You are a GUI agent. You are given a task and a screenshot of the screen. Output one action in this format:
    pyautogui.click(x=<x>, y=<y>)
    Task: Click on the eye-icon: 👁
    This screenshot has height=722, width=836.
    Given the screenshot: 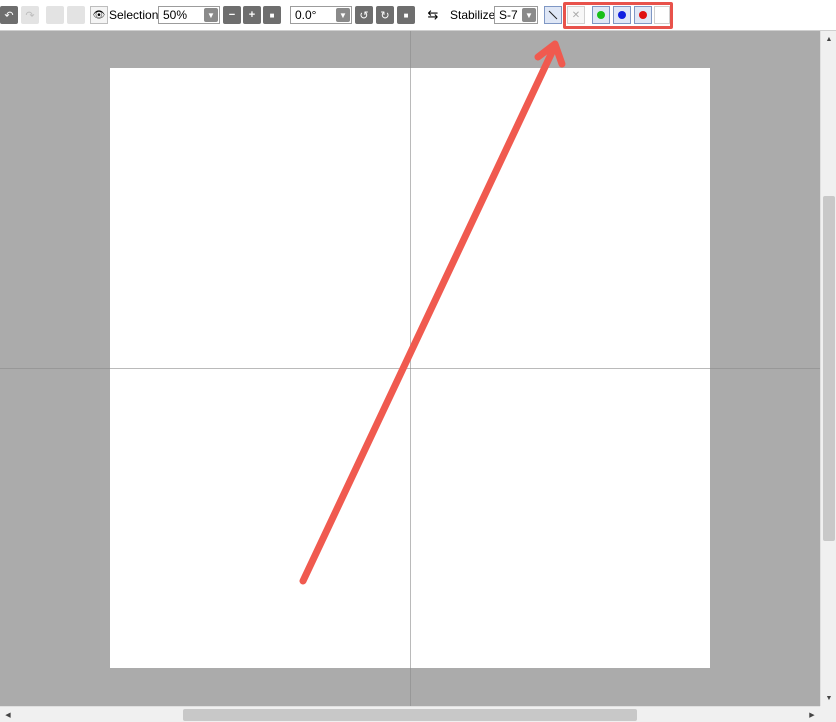 What is the action you would take?
    pyautogui.click(x=99, y=15)
    